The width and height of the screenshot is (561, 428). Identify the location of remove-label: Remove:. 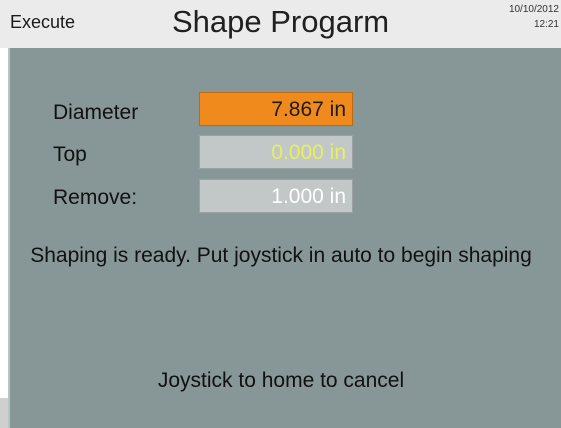
(95, 197).